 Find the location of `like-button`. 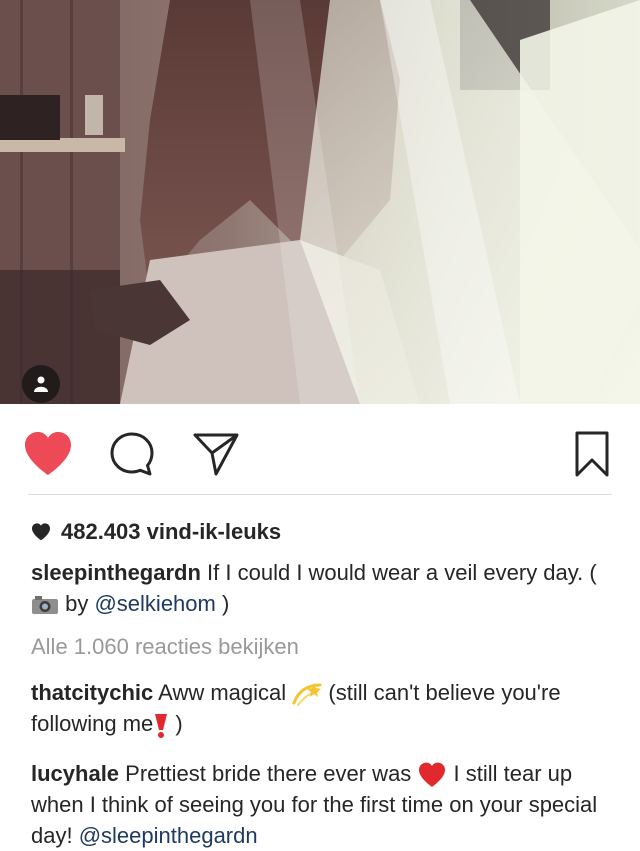

like-button is located at coordinates (48, 454).